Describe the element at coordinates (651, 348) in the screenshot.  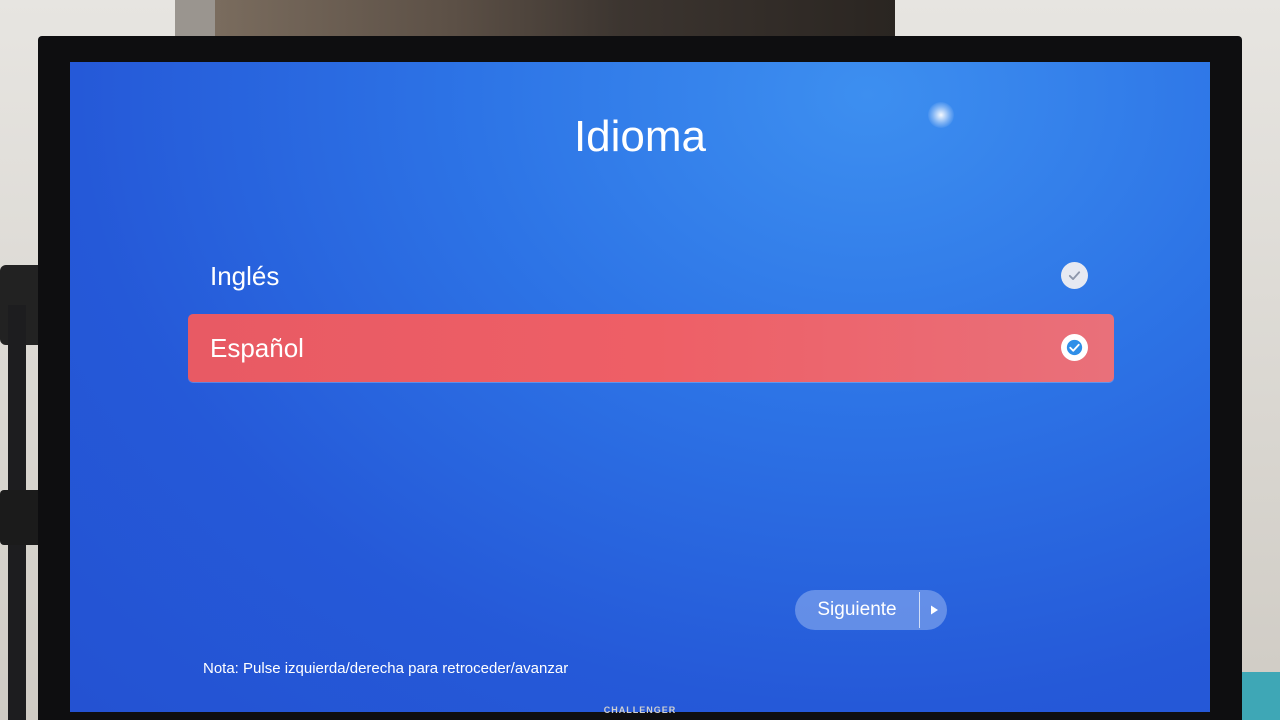
I see `language-option-espanol: Español` at that location.